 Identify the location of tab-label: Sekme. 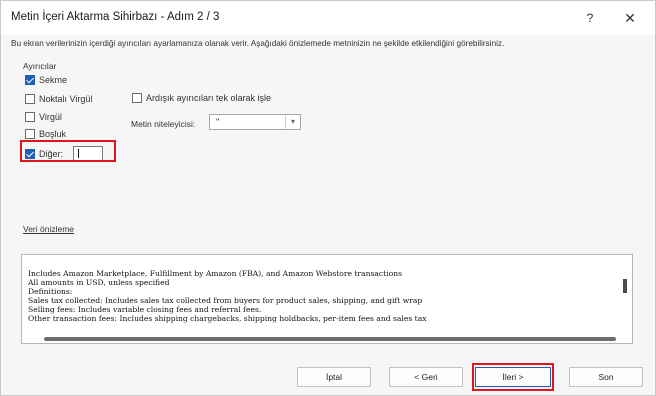
(53, 80).